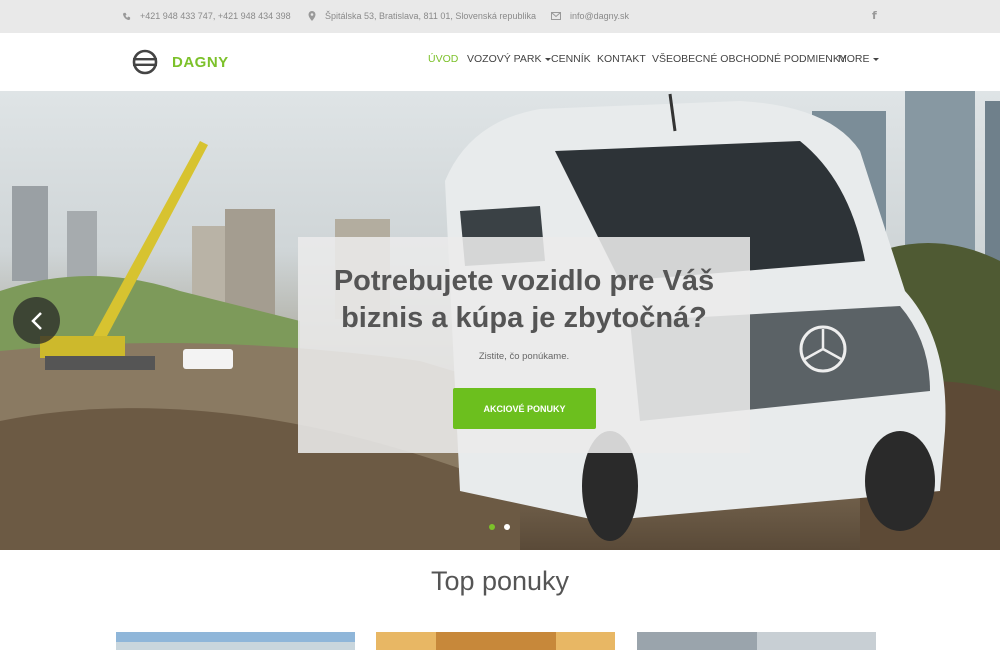  What do you see at coordinates (145, 62) in the screenshot?
I see `logo-icon` at bounding box center [145, 62].